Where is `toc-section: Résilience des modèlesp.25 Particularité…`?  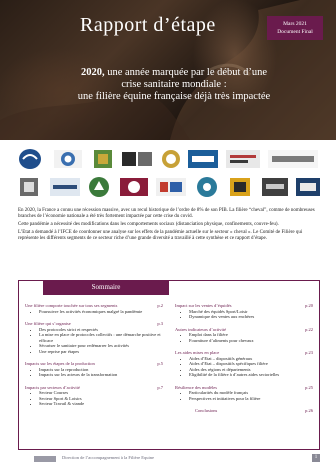
toc-section: Résilience des modèlesp.25 Particularité… is located at coordinates (244, 393).